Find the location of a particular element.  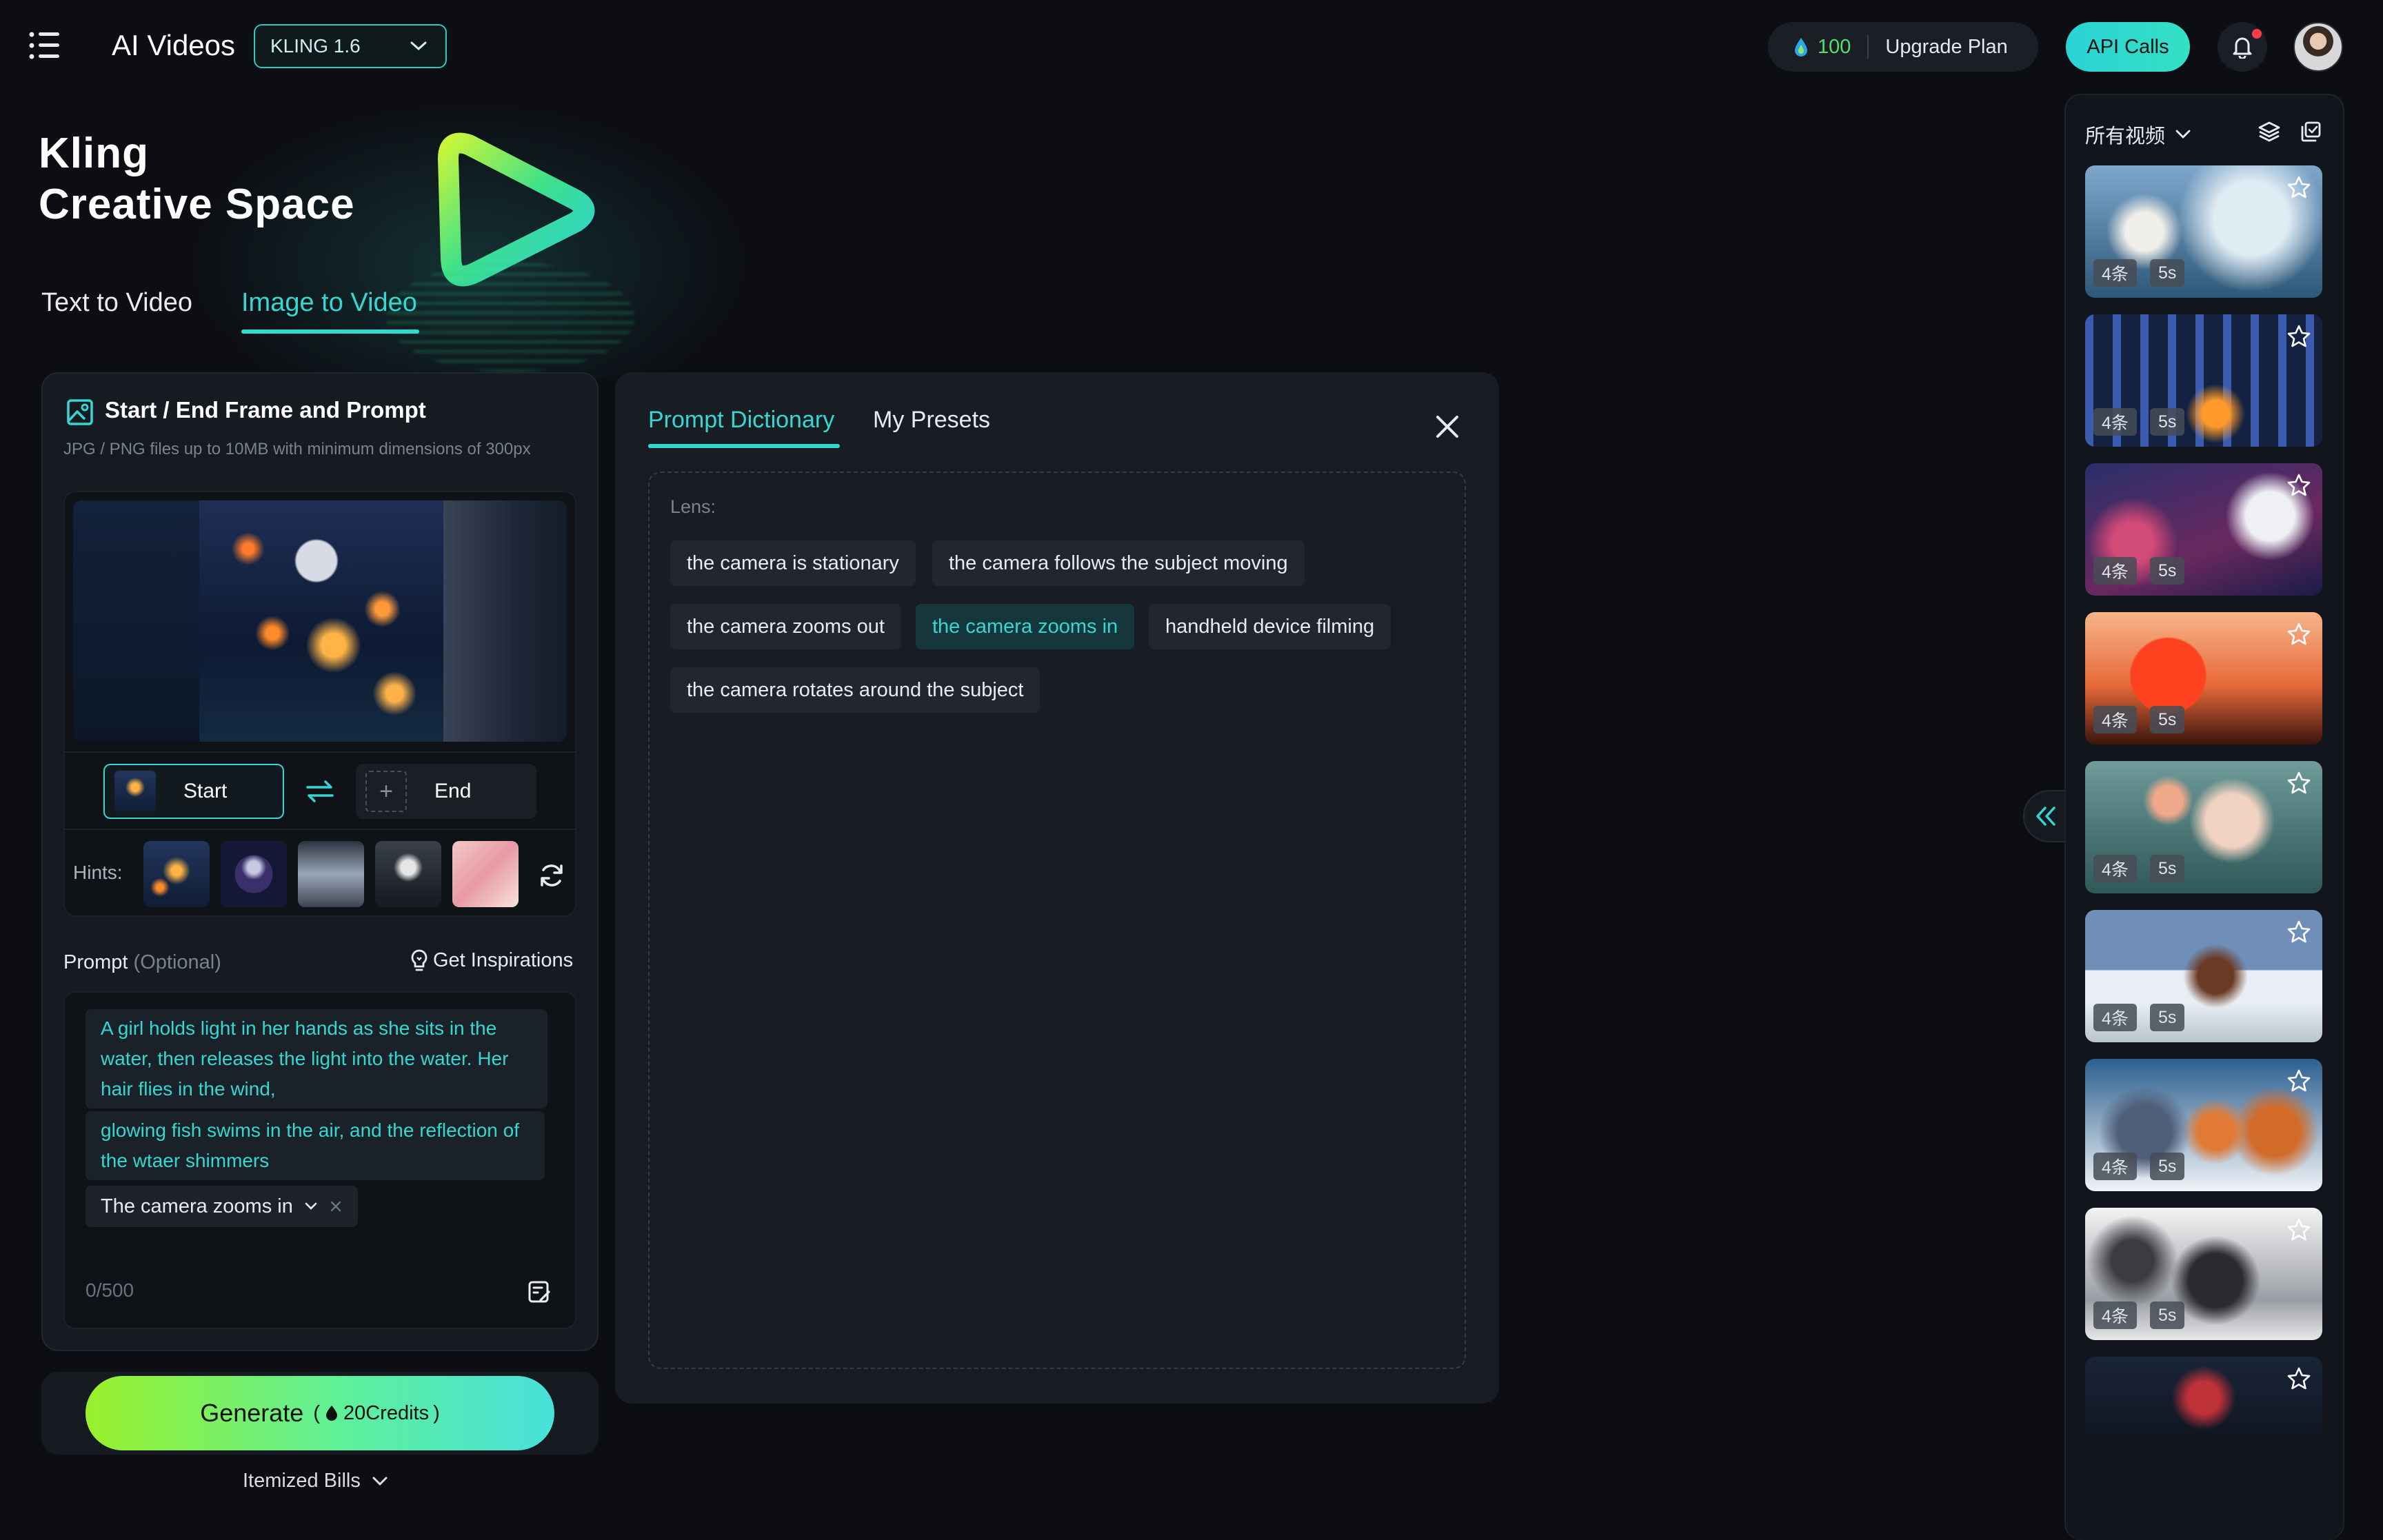

lens-section-label: Lens: is located at coordinates (693, 507).